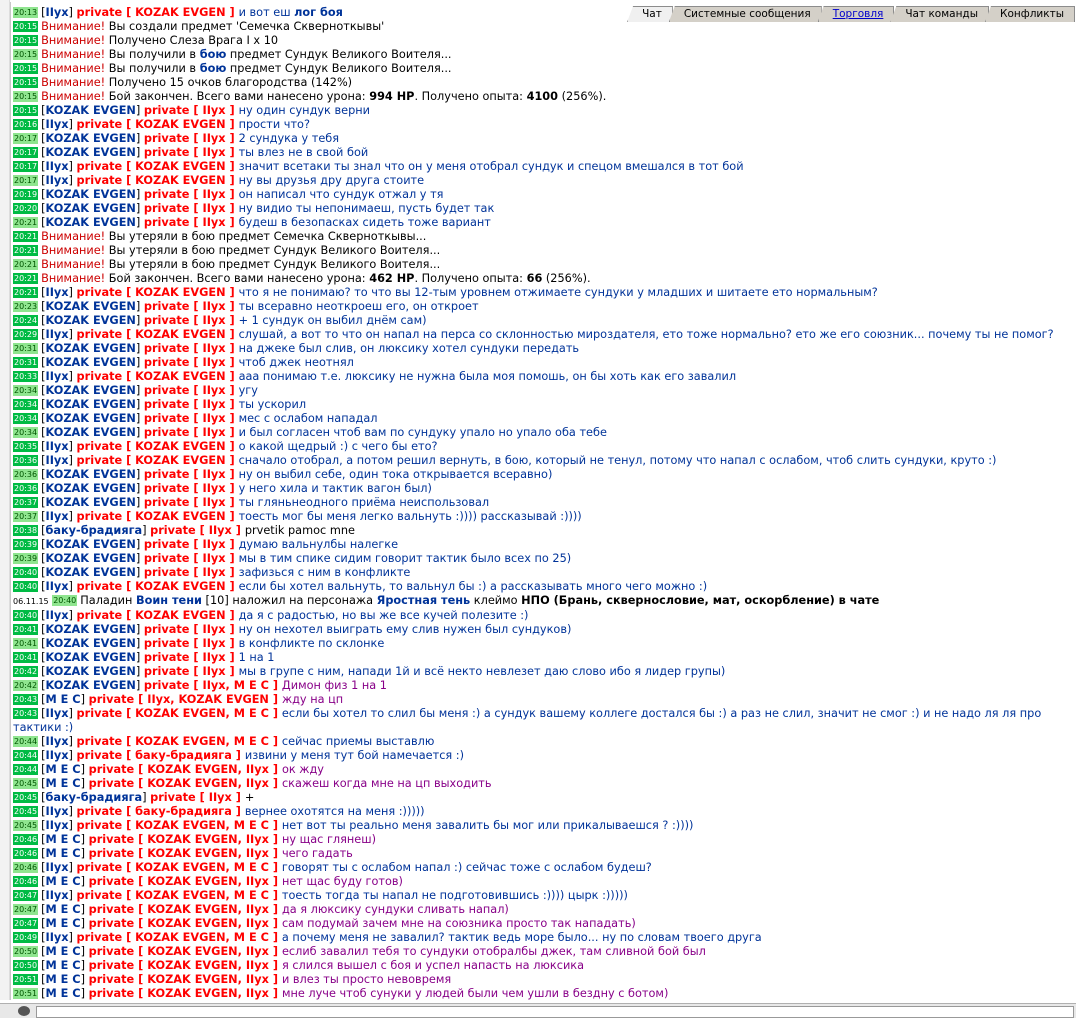 This screenshot has height=1018, width=1076. I want to click on player-name: Яростная тень, so click(424, 600).